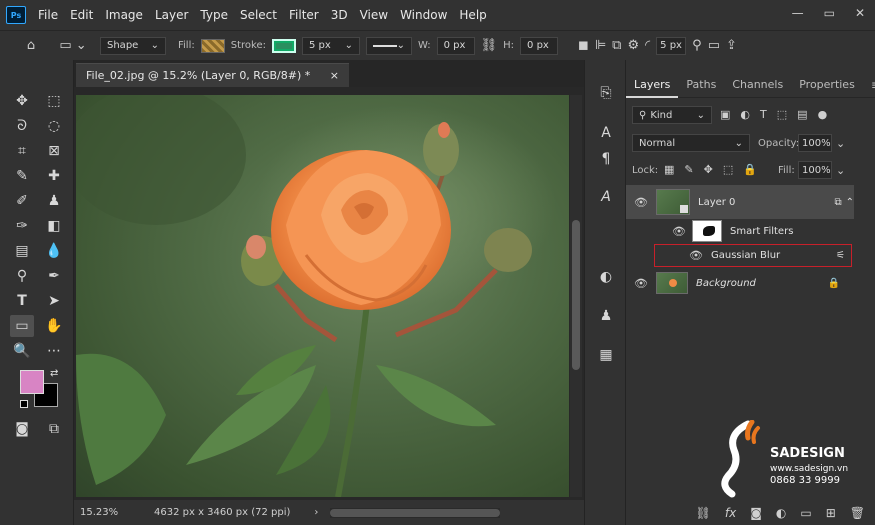 The width and height of the screenshot is (875, 525). What do you see at coordinates (22, 226) in the screenshot?
I see `history-brush-tool-icon: ✑` at bounding box center [22, 226].